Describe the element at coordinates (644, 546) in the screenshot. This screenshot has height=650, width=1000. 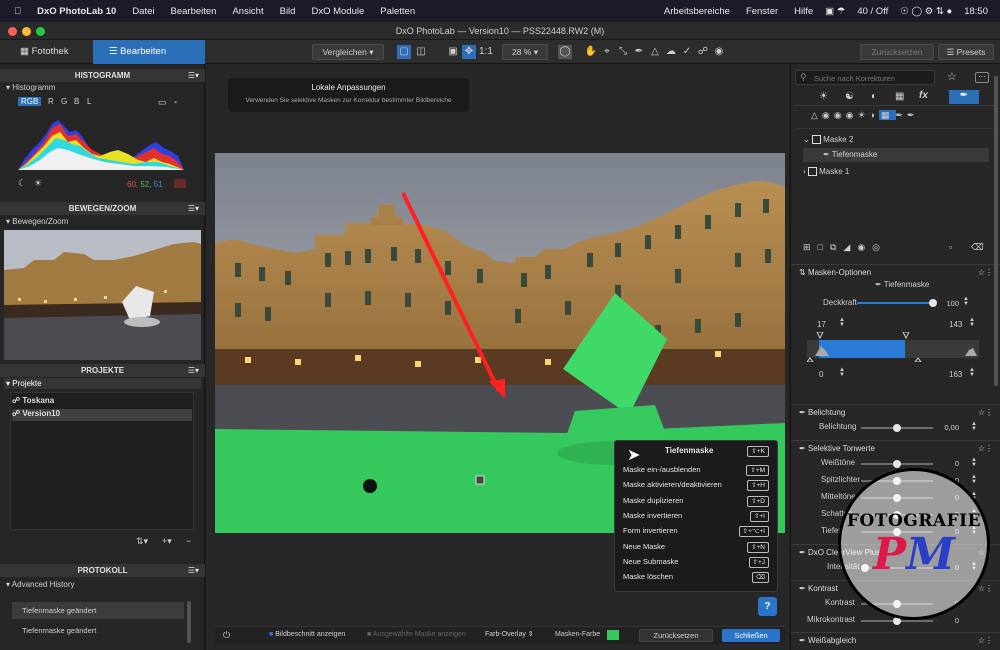
I see `context-menu-item: Neue Maske` at that location.